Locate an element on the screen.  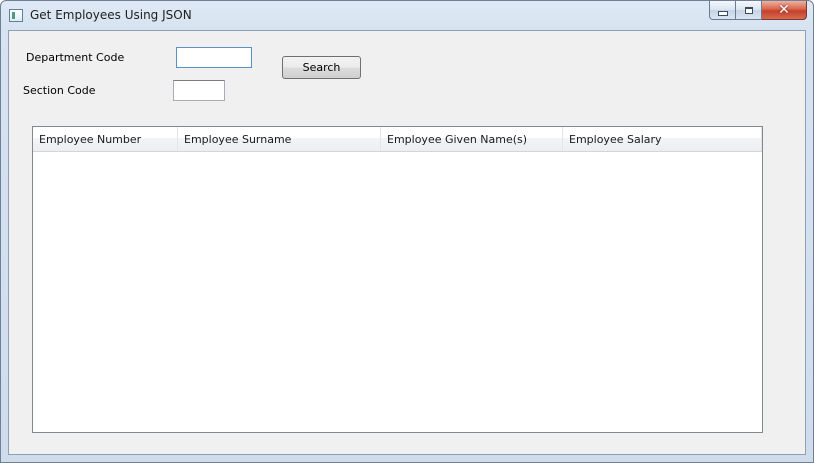
column-header-employee-surname: Employee Surname is located at coordinates (279, 139).